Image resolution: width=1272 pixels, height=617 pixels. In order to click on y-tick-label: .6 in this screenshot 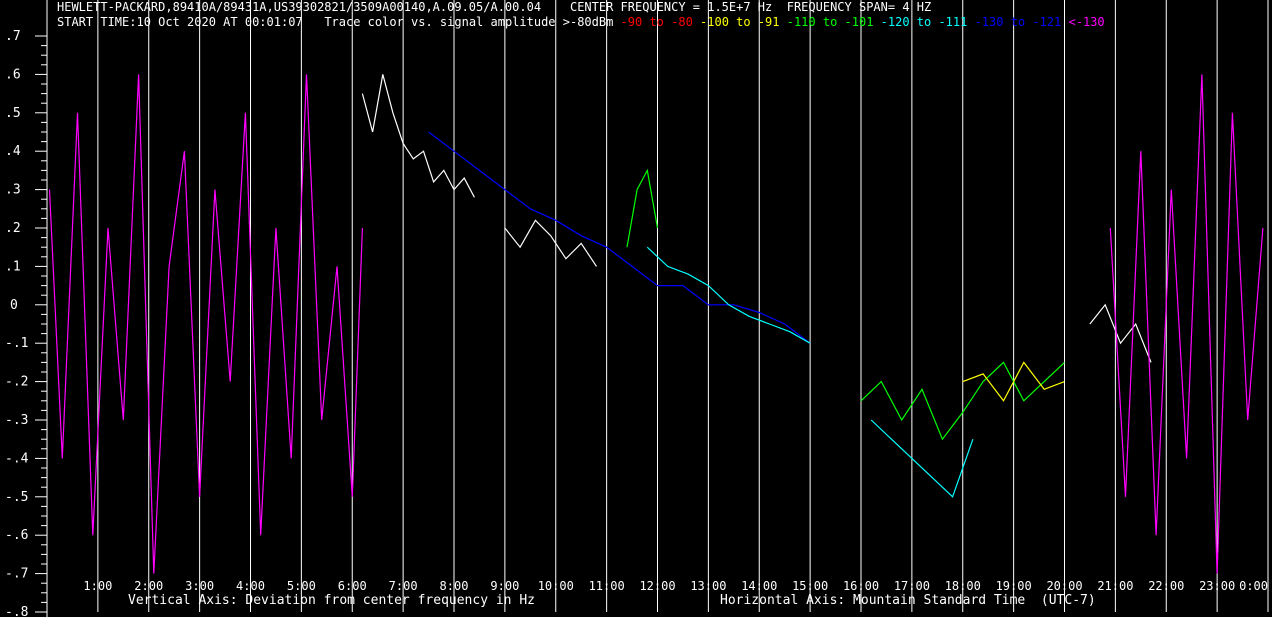, I will do `click(13, 74)`.